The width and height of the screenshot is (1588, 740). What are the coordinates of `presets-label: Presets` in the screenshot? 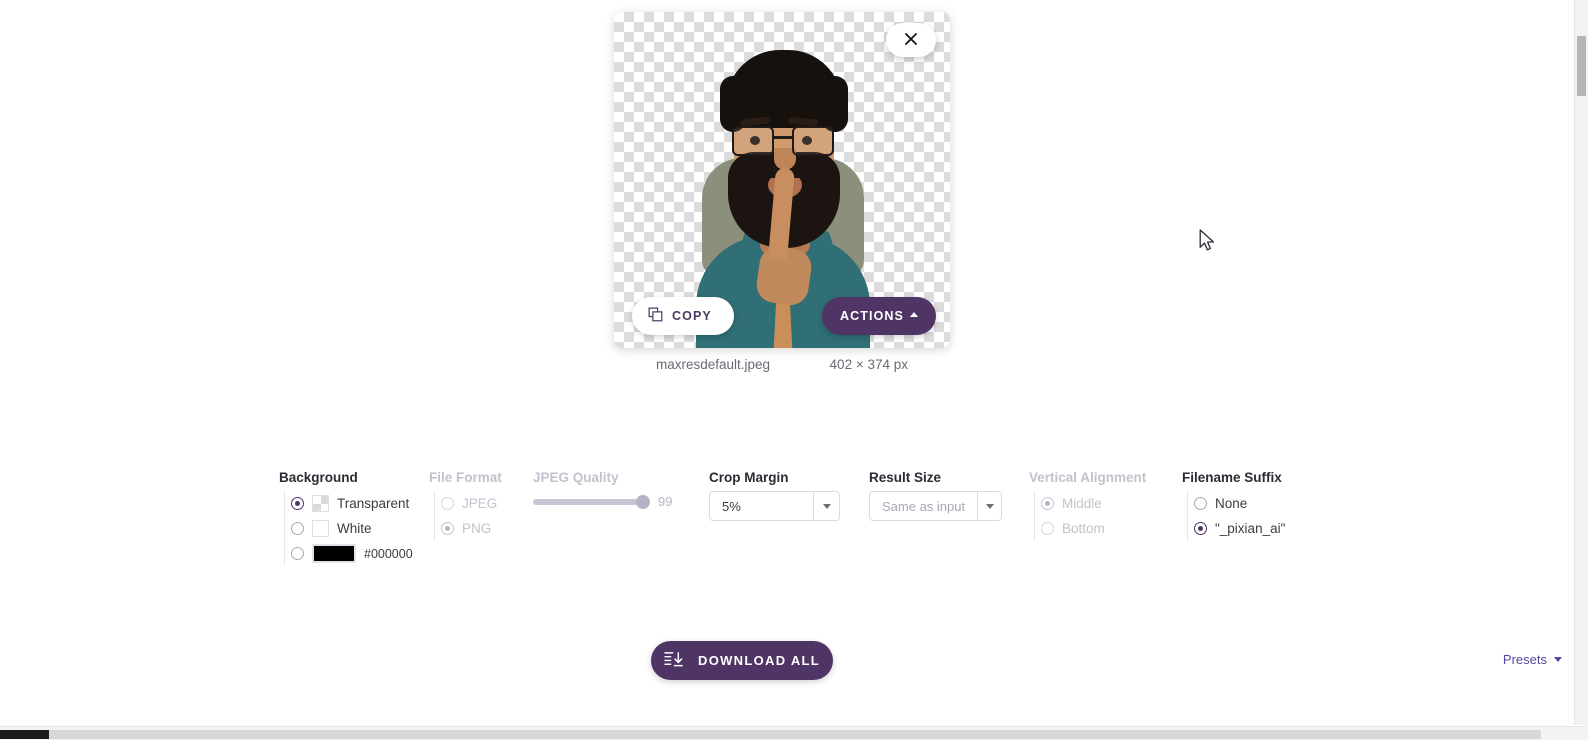 It's located at (1524, 659).